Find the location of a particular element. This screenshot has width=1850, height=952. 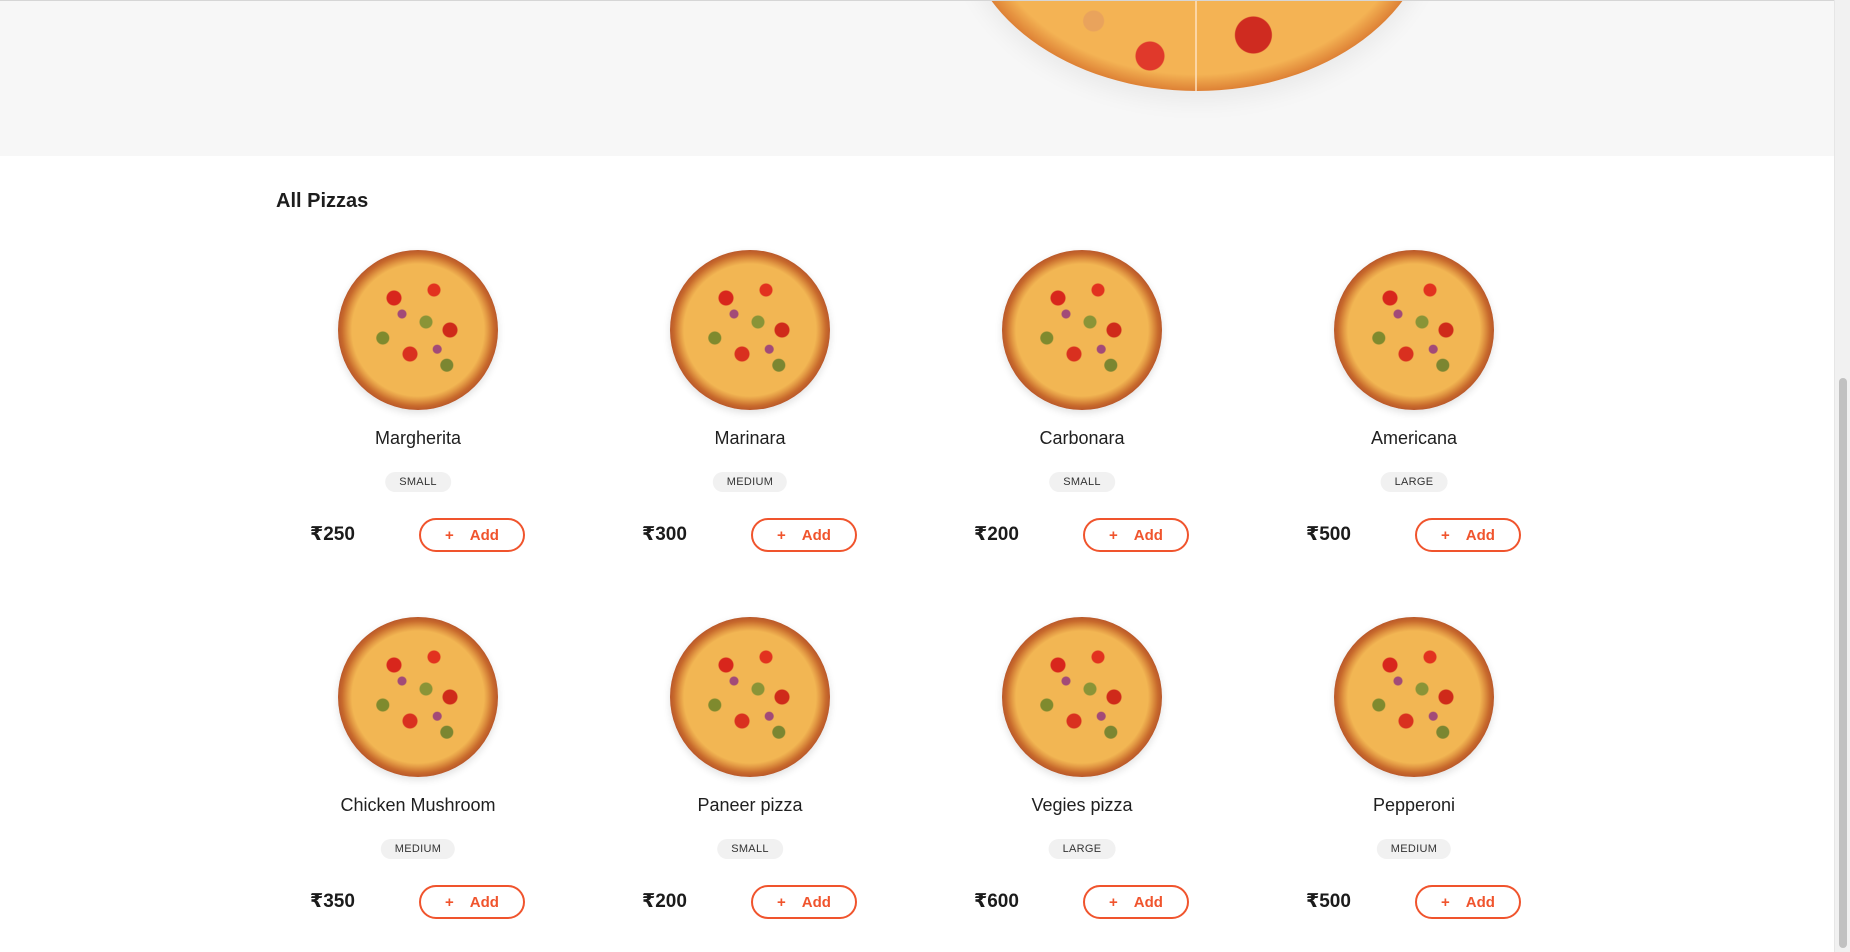

pizza-card: Carbonara SMALL ₹200 + Add is located at coordinates (1106, 429).